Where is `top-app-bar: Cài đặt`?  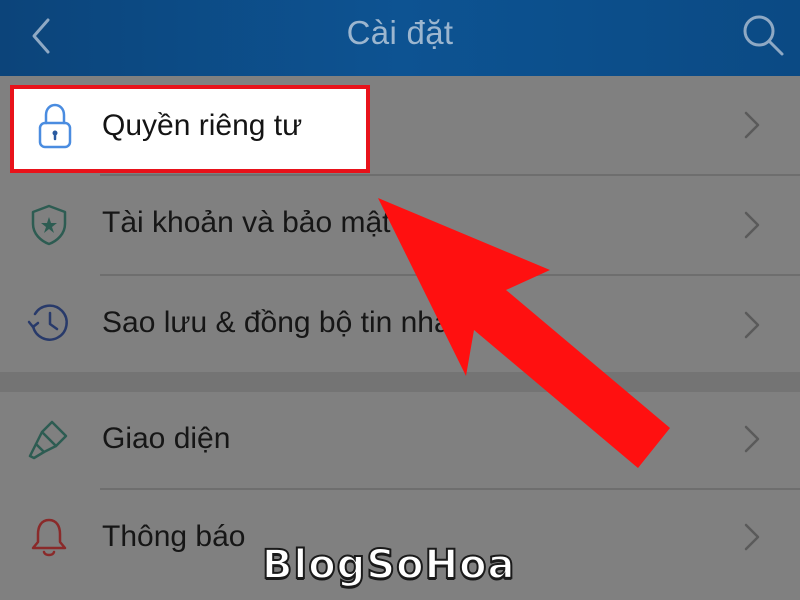
top-app-bar: Cài đặt is located at coordinates (400, 38).